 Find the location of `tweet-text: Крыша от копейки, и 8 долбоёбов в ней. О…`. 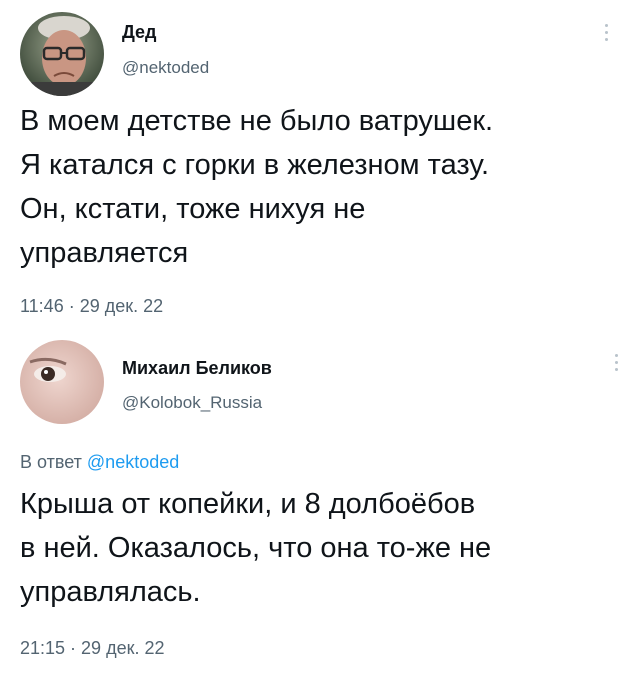

tweet-text: Крыша от копейки, и 8 долбоёбов в ней. О… is located at coordinates (256, 548).